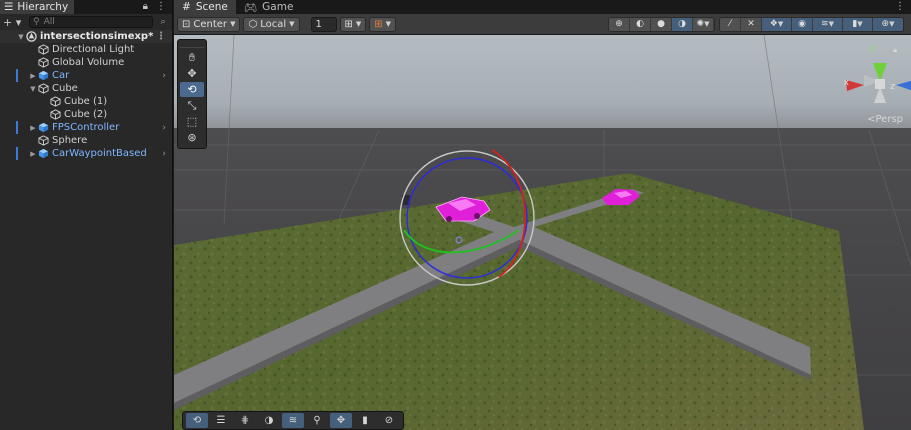 The height and width of the screenshot is (430, 911). I want to click on shaded-wireframe-icon: ◐, so click(640, 24).